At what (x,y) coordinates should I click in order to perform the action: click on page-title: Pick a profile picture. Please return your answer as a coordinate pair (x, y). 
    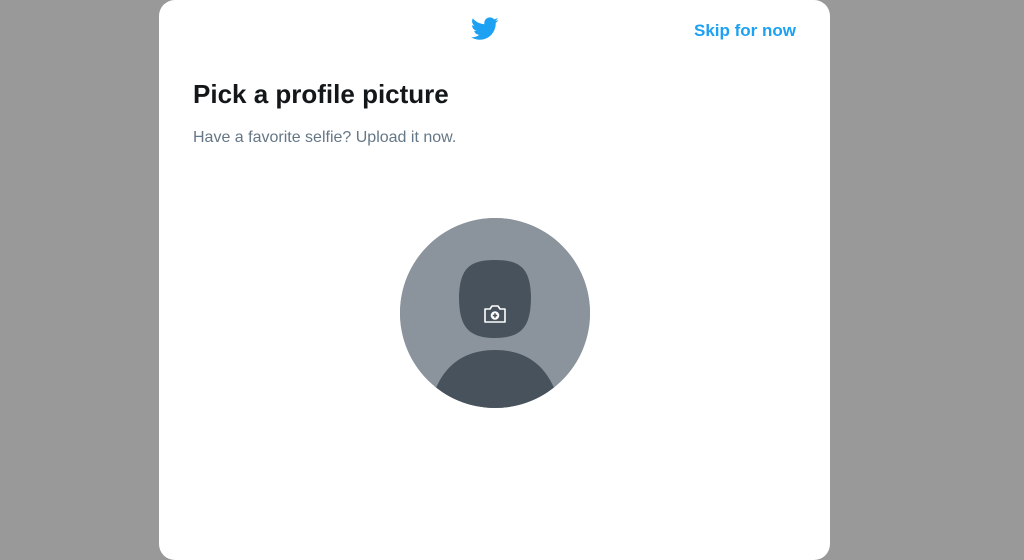
    Looking at the image, I should click on (321, 94).